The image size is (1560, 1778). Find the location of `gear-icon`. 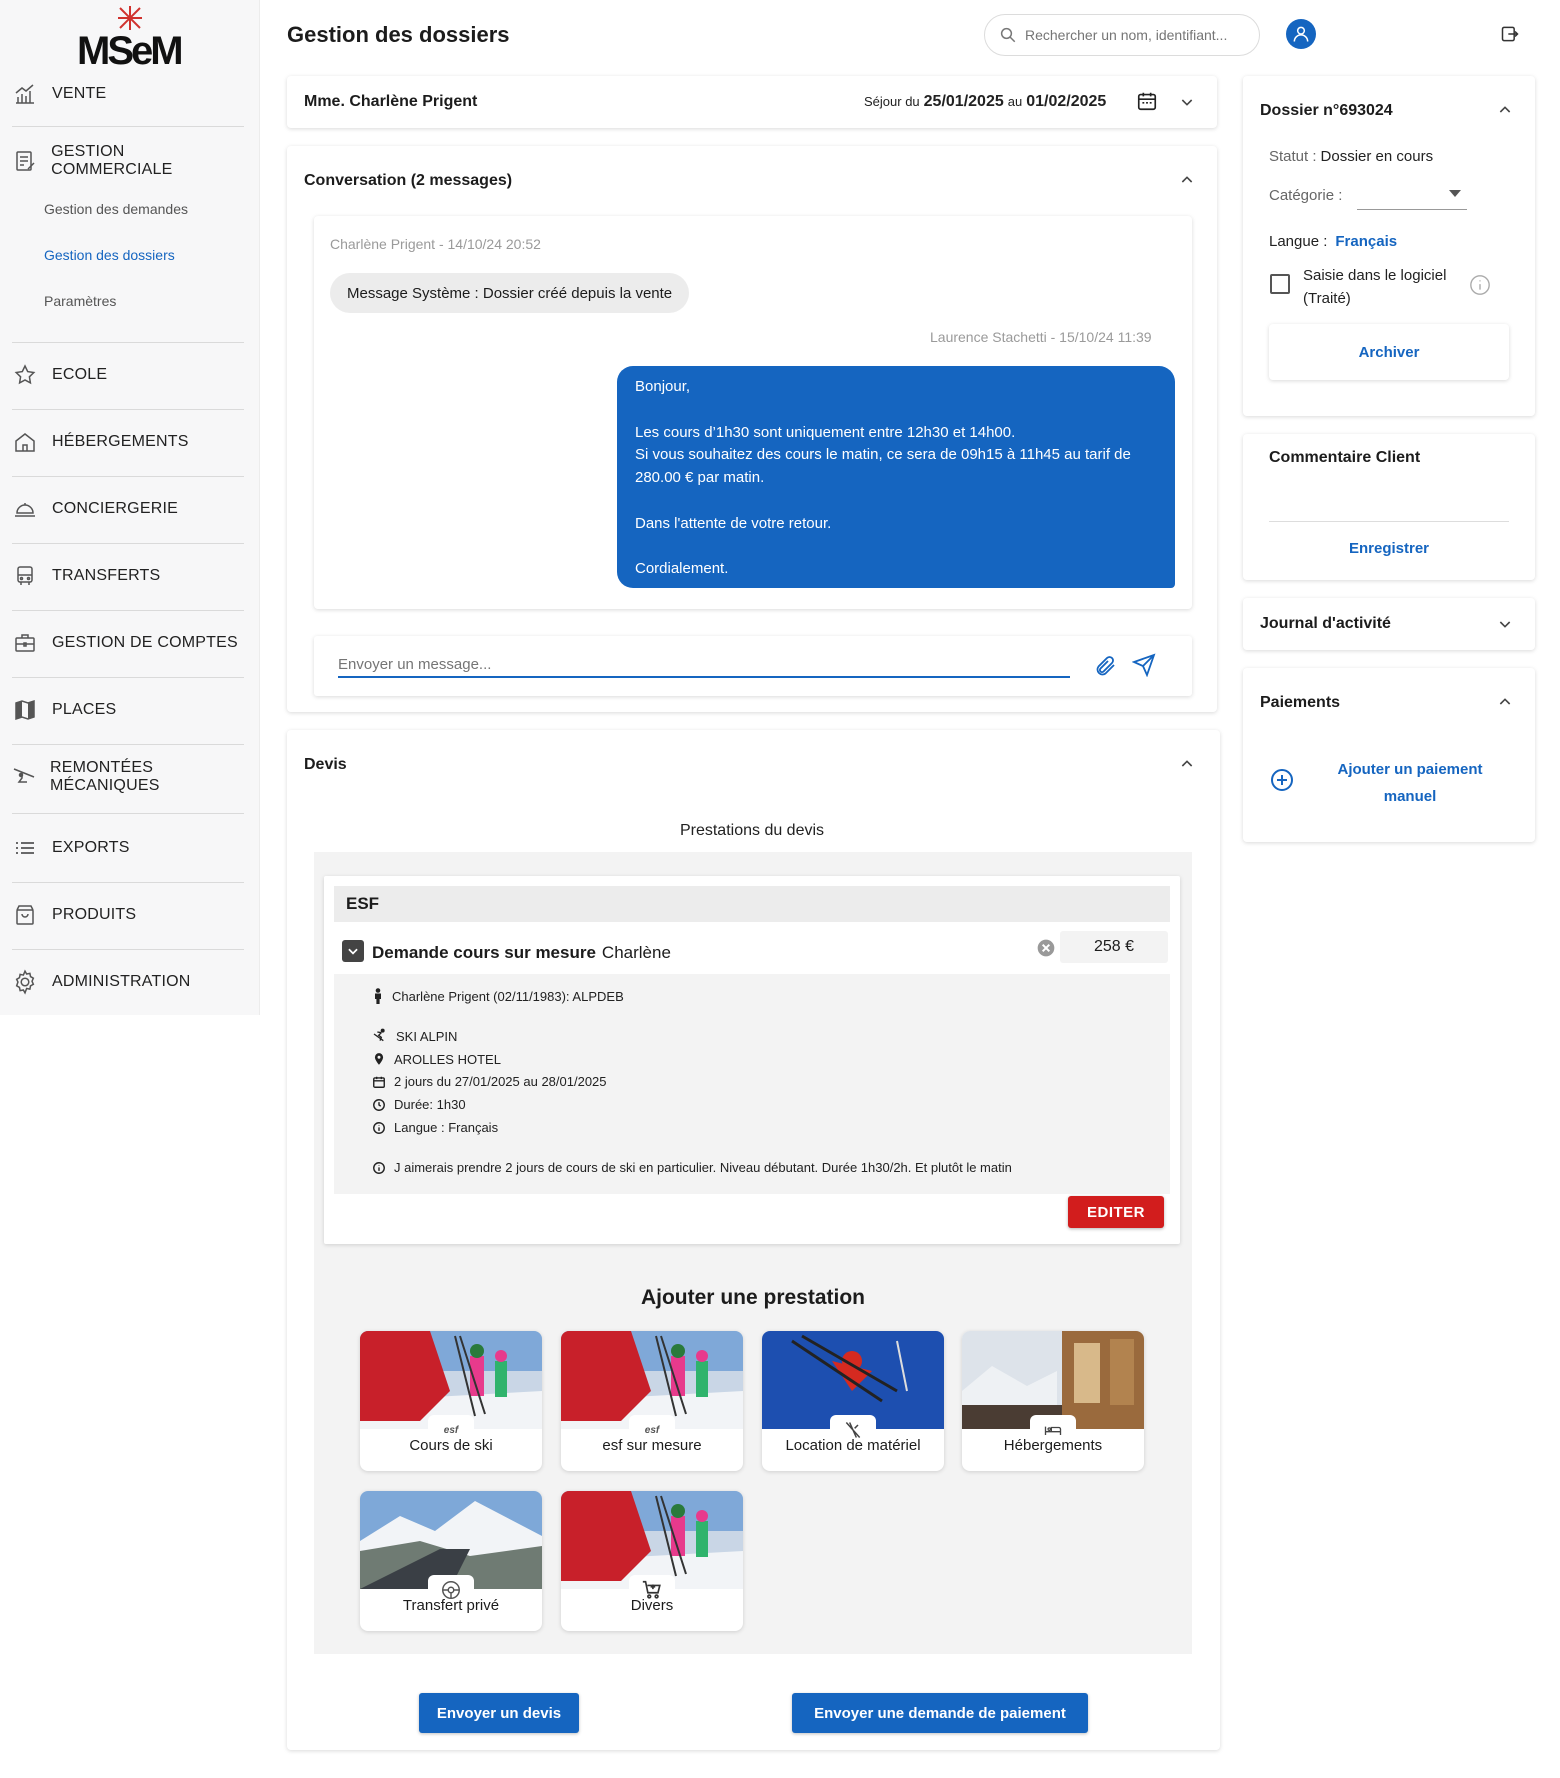

gear-icon is located at coordinates (25, 982).